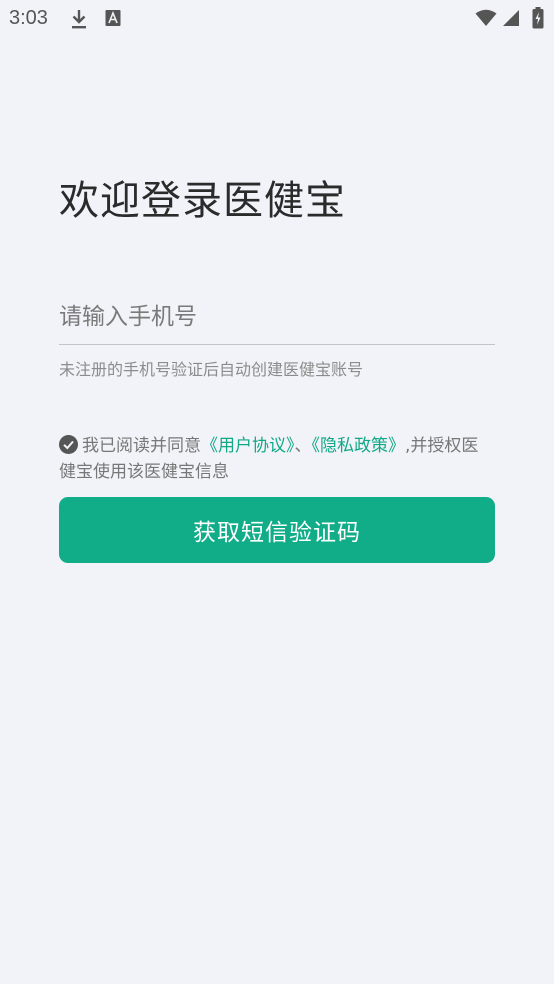 The height and width of the screenshot is (984, 554). Describe the element at coordinates (511, 20) in the screenshot. I see `signal-icon` at that location.